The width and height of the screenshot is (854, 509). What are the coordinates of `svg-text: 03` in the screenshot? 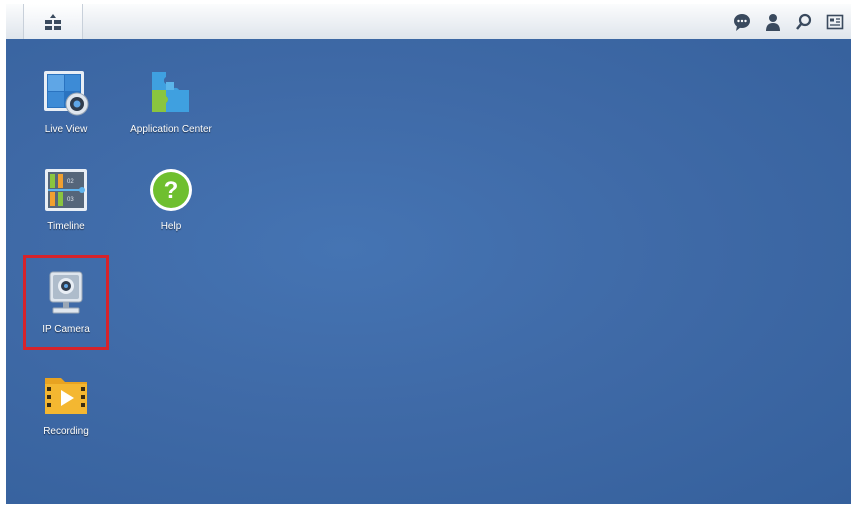 It's located at (70, 200).